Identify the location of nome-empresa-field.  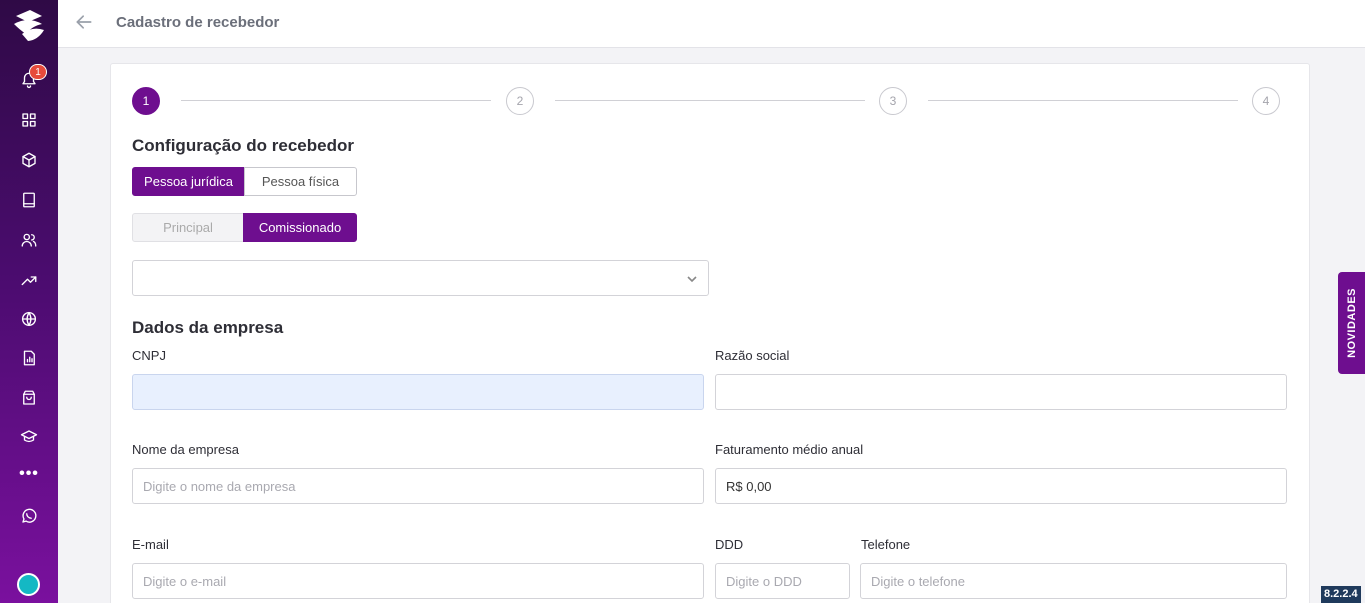
(418, 486).